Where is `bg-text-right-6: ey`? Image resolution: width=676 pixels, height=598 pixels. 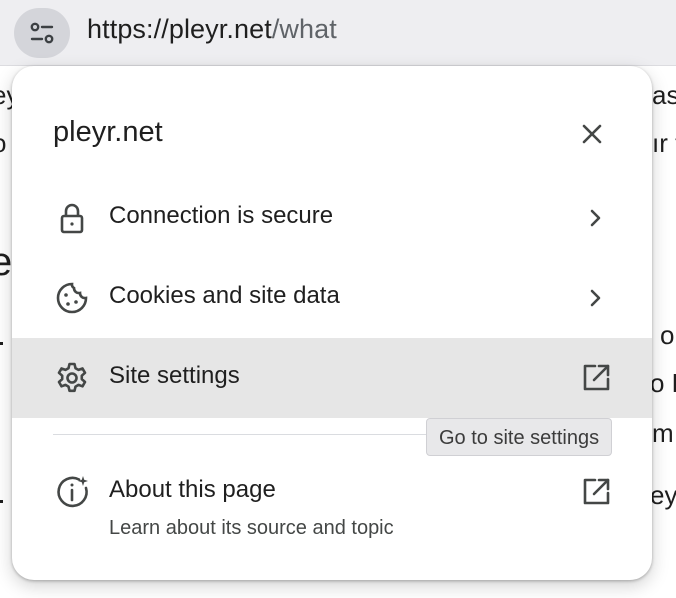 bg-text-right-6: ey is located at coordinates (663, 495).